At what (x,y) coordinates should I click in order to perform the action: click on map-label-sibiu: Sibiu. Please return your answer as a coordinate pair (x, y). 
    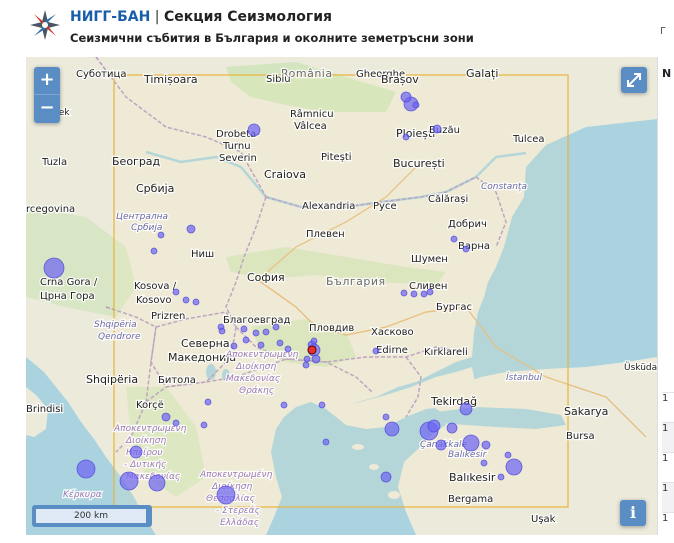
    Looking at the image, I should click on (278, 79).